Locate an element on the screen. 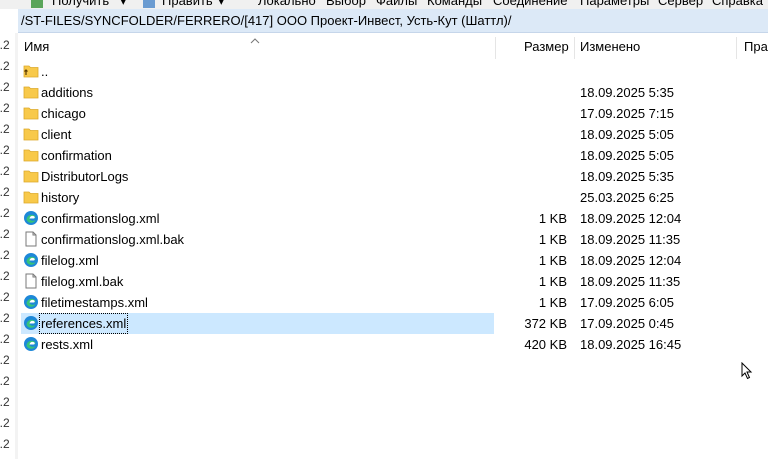 Image resolution: width=768 pixels, height=459 pixels. file-name: rests.xml is located at coordinates (67, 344).